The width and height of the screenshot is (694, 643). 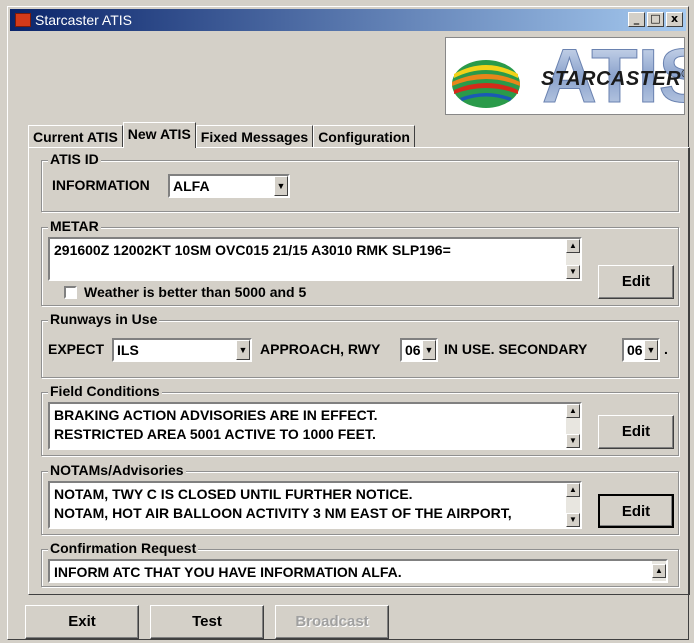 I want to click on notams-edit-button: Edit, so click(x=636, y=511).